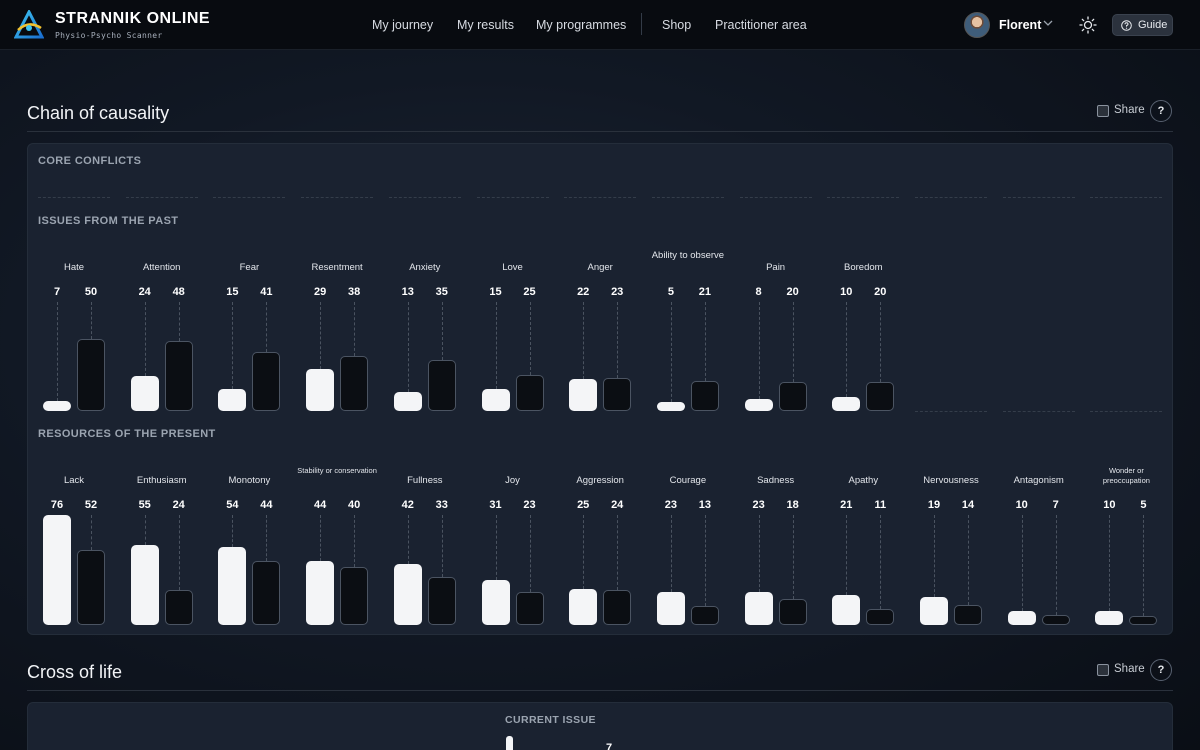  I want to click on value-present: 21, so click(705, 292).